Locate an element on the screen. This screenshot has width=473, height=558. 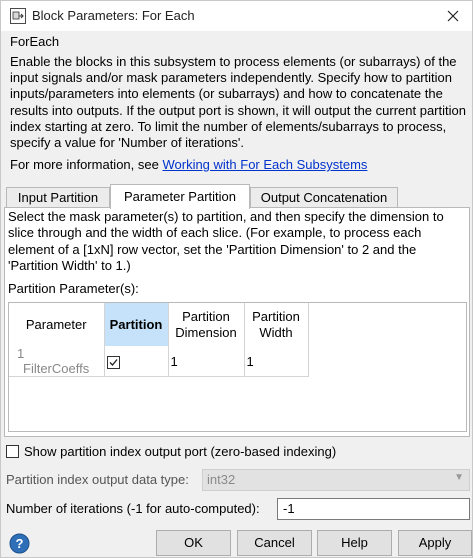
documentation-link: Working with For Each Subsystems is located at coordinates (264, 164).